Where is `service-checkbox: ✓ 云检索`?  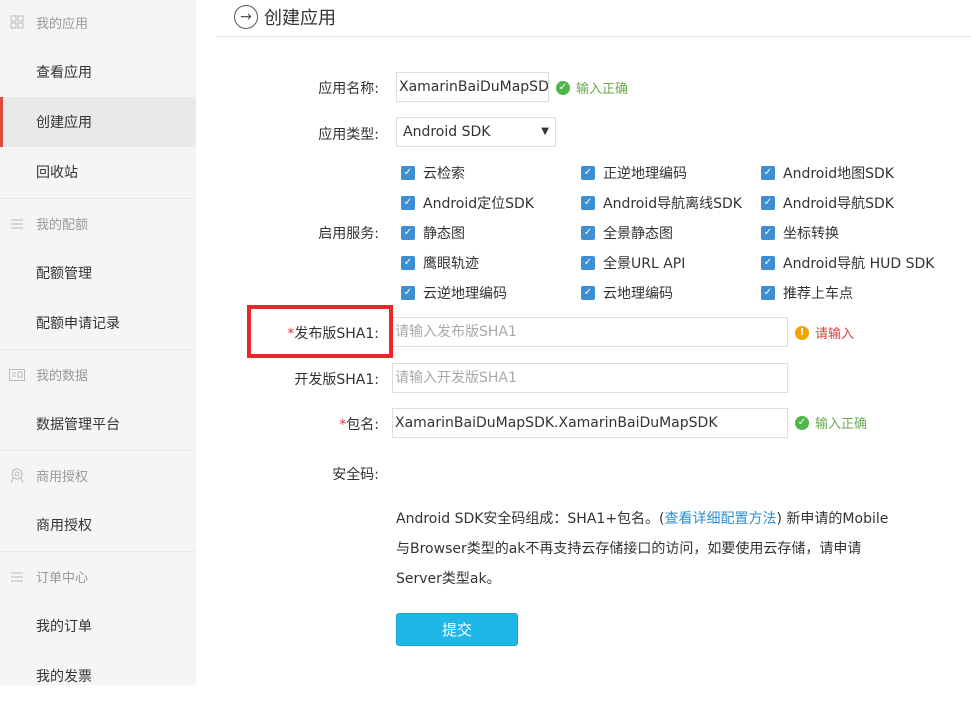 service-checkbox: ✓ 云检索 is located at coordinates (433, 173).